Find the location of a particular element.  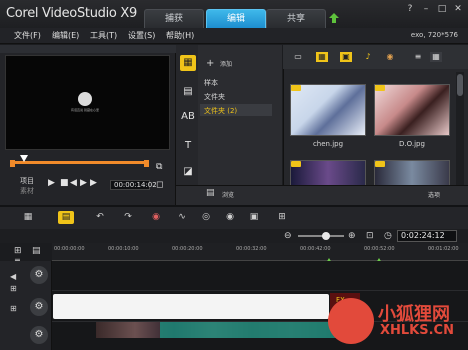

storyboard-view-icon: ▦ is located at coordinates (28, 217).